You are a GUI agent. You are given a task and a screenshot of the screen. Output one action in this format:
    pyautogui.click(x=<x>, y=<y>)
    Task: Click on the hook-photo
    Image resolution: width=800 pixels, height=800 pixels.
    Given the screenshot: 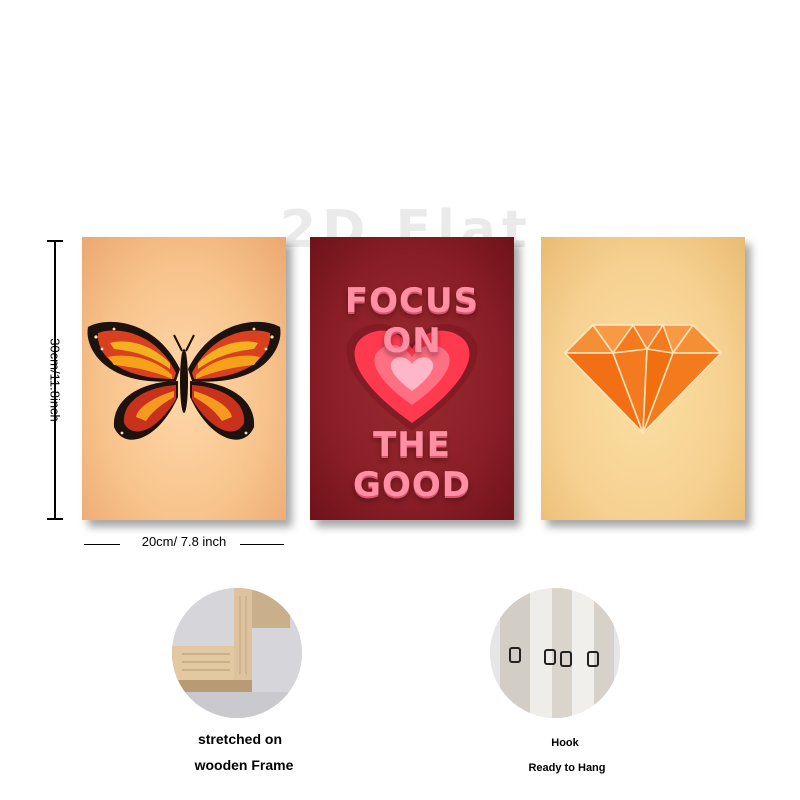 What is the action you would take?
    pyautogui.click(x=555, y=653)
    